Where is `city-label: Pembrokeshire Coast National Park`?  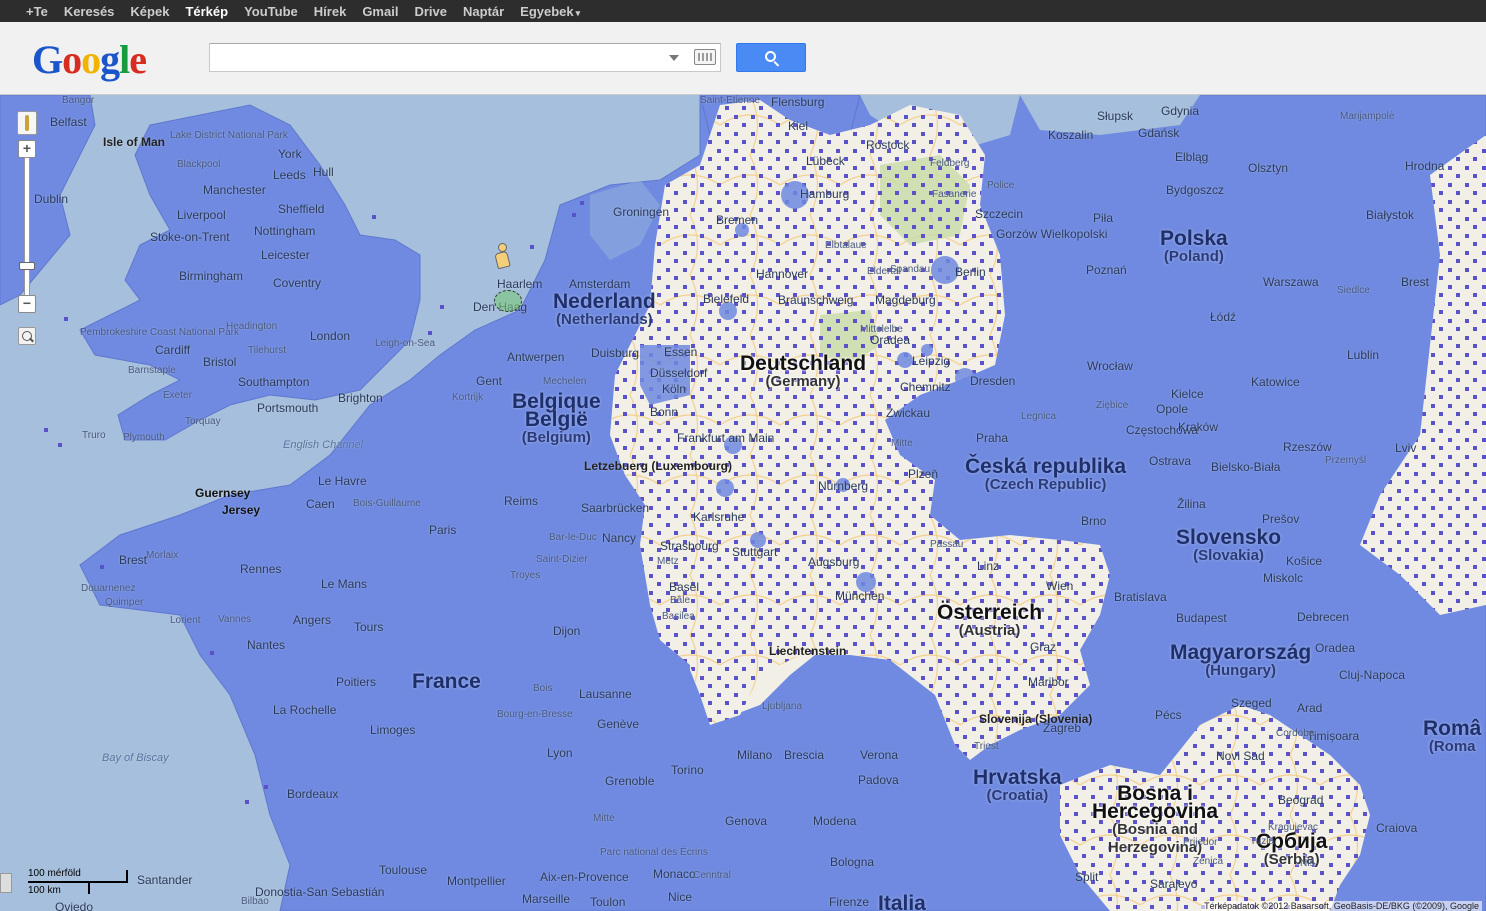
city-label: Pembrokeshire Coast National Park is located at coordinates (159, 332).